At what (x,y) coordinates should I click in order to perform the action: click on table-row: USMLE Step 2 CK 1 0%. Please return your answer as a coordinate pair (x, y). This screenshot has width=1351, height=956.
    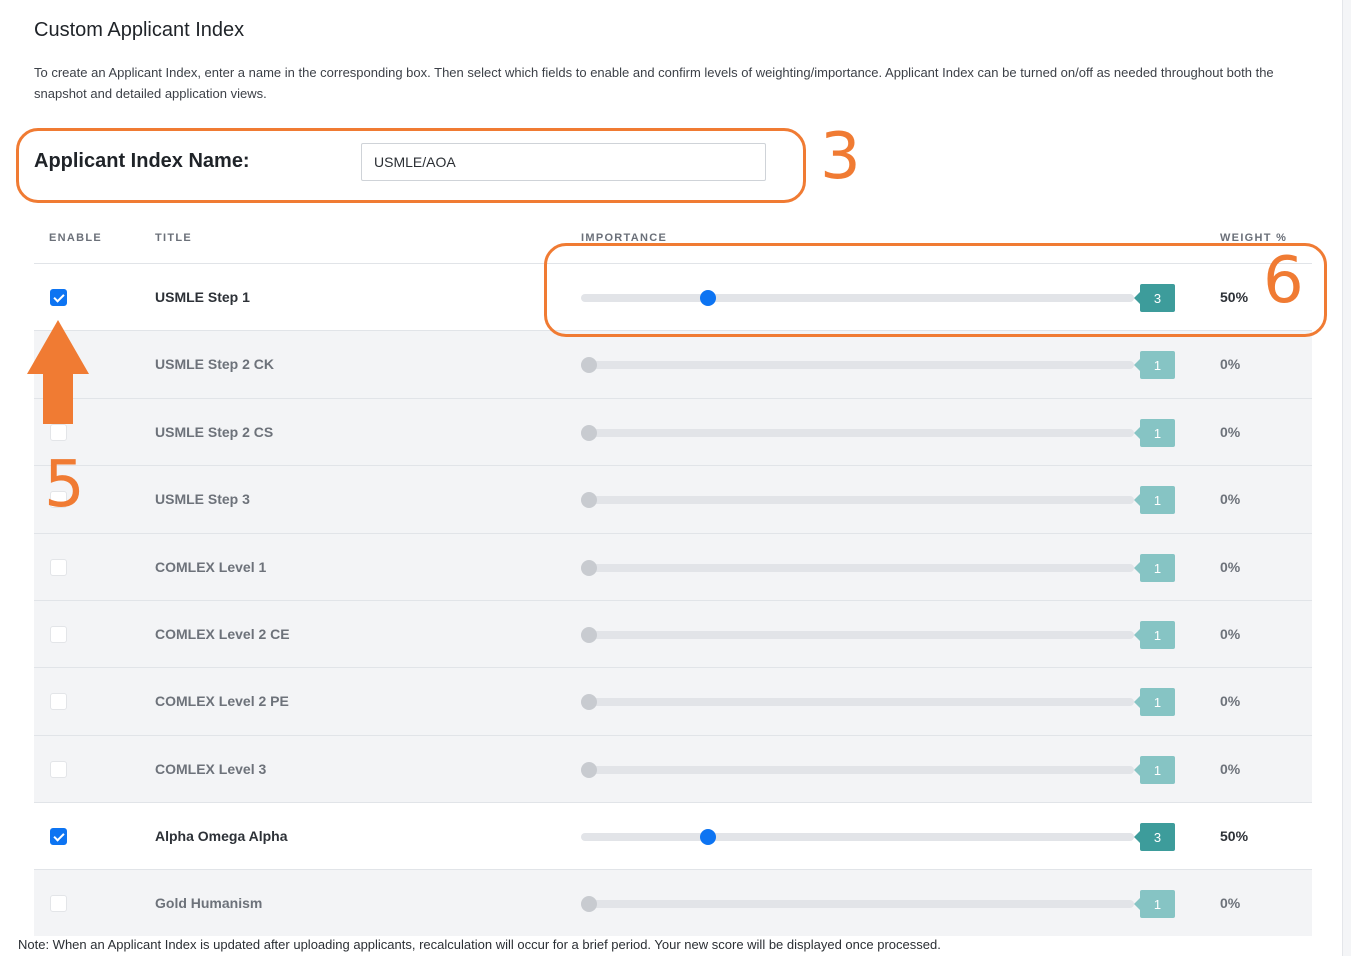
    Looking at the image, I should click on (673, 364).